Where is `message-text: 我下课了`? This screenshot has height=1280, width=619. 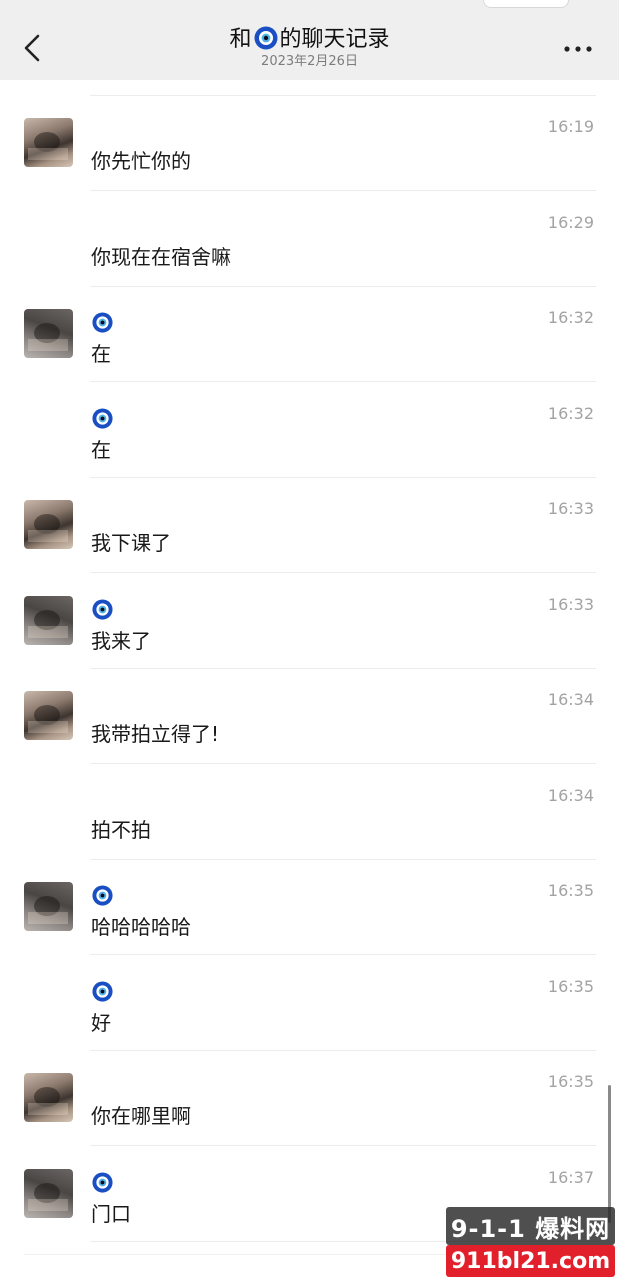
message-text: 我下课了 is located at coordinates (131, 543).